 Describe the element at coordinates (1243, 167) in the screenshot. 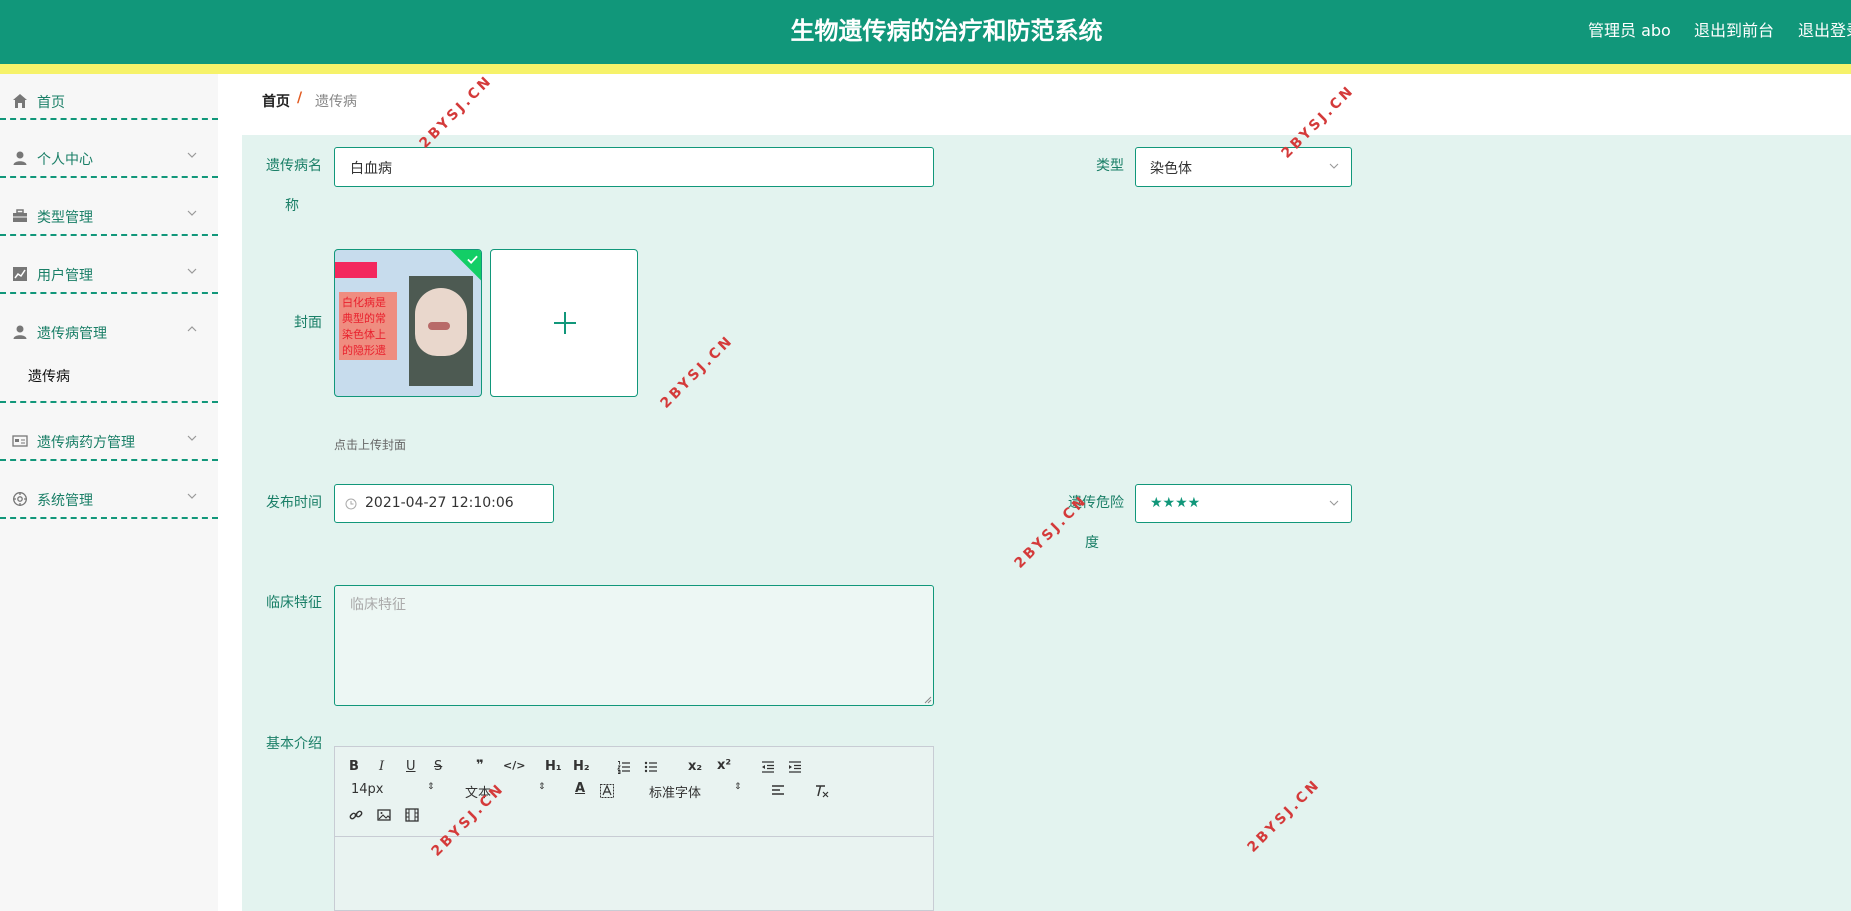

I see `type-select: 染色体` at that location.